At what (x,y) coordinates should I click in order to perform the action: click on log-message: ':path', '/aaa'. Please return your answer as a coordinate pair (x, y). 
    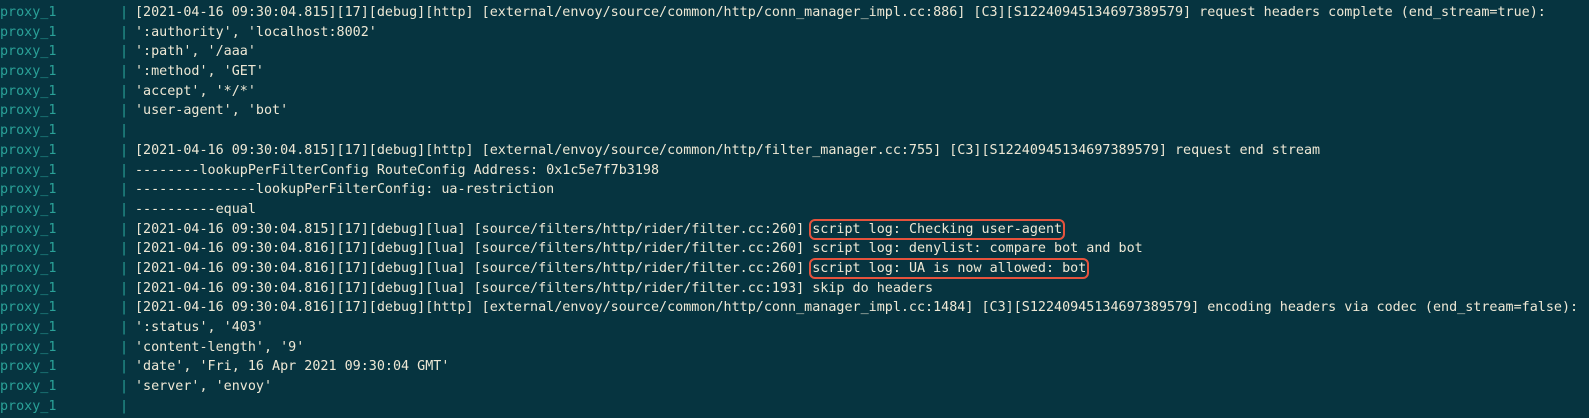
    Looking at the image, I should click on (195, 52).